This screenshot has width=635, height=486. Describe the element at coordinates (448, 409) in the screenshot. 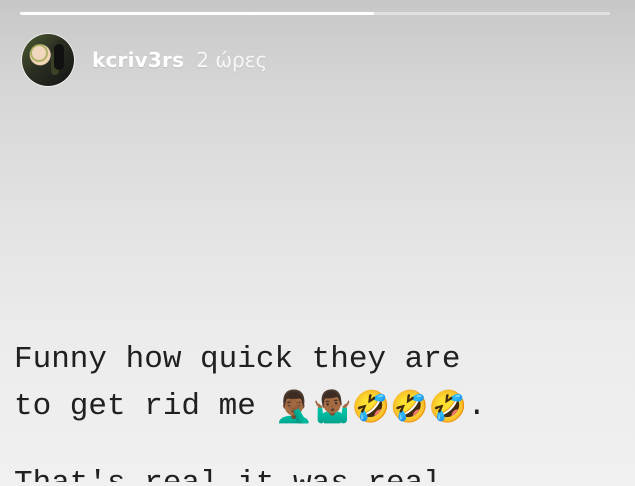

I see `rolling-laughing-emoji-3: 🤣` at that location.